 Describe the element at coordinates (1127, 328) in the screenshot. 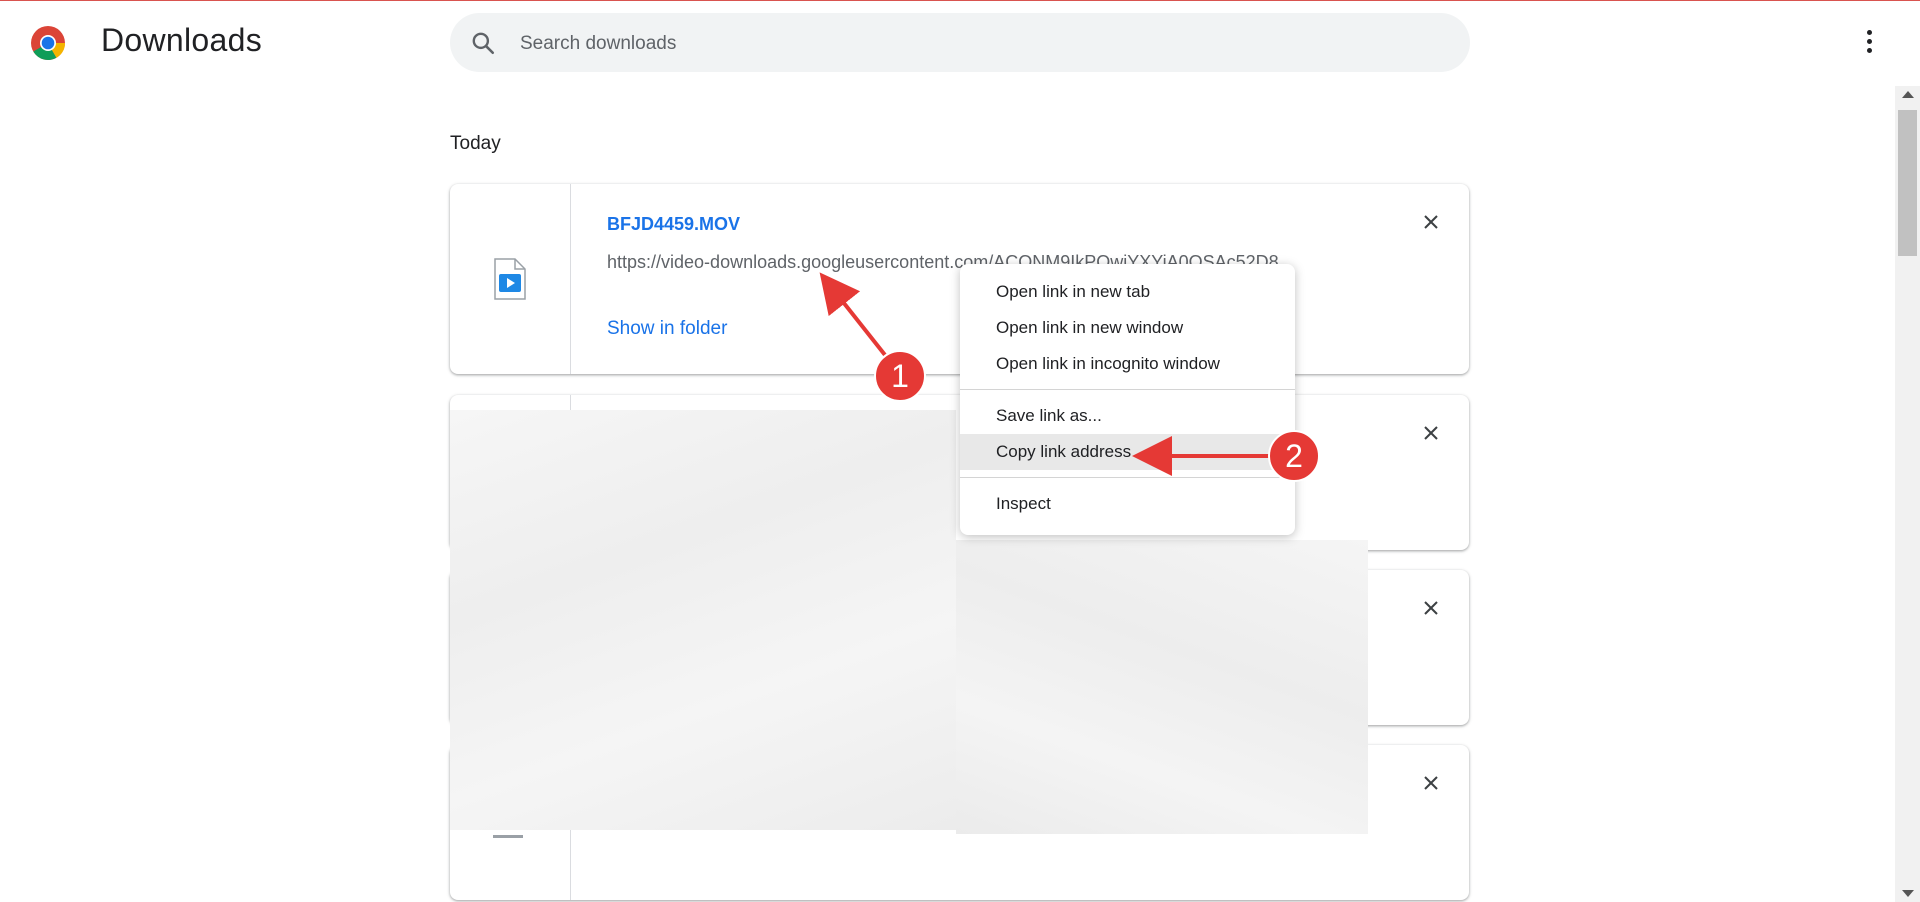

I see `menu-item-open-new-window: Open link in new window` at that location.